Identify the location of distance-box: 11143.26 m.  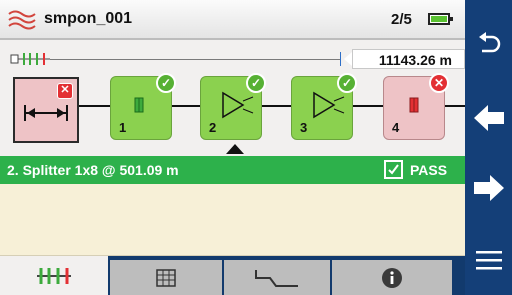
(408, 59).